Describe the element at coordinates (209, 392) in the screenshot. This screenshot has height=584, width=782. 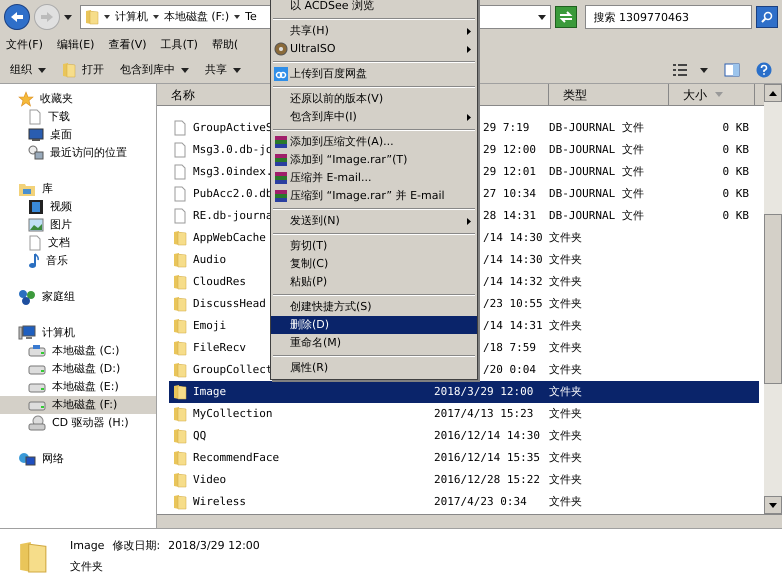
I see `file-name: Image` at that location.